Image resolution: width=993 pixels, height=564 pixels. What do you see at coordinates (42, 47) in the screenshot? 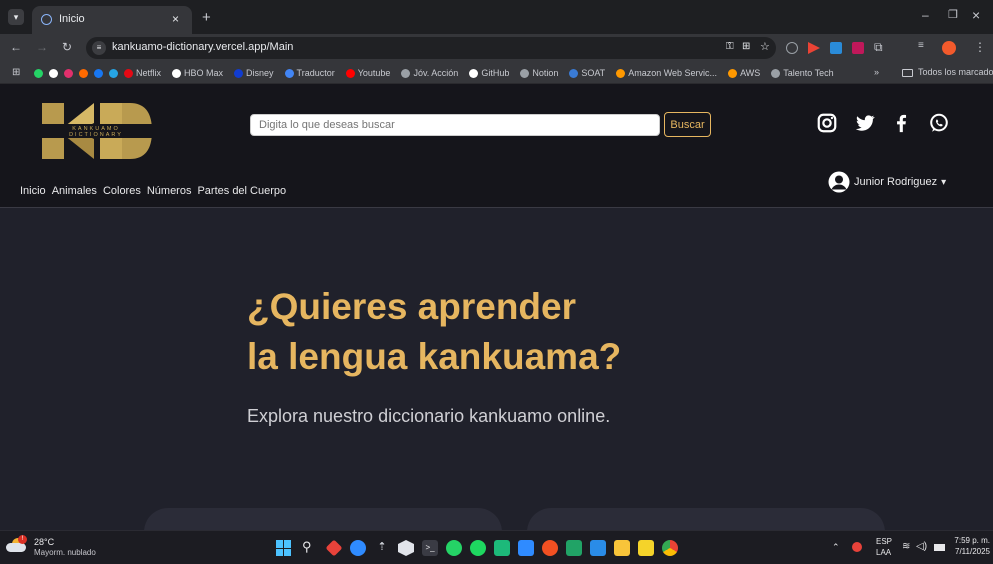
I see `forward-arrow-icon: →` at bounding box center [42, 47].